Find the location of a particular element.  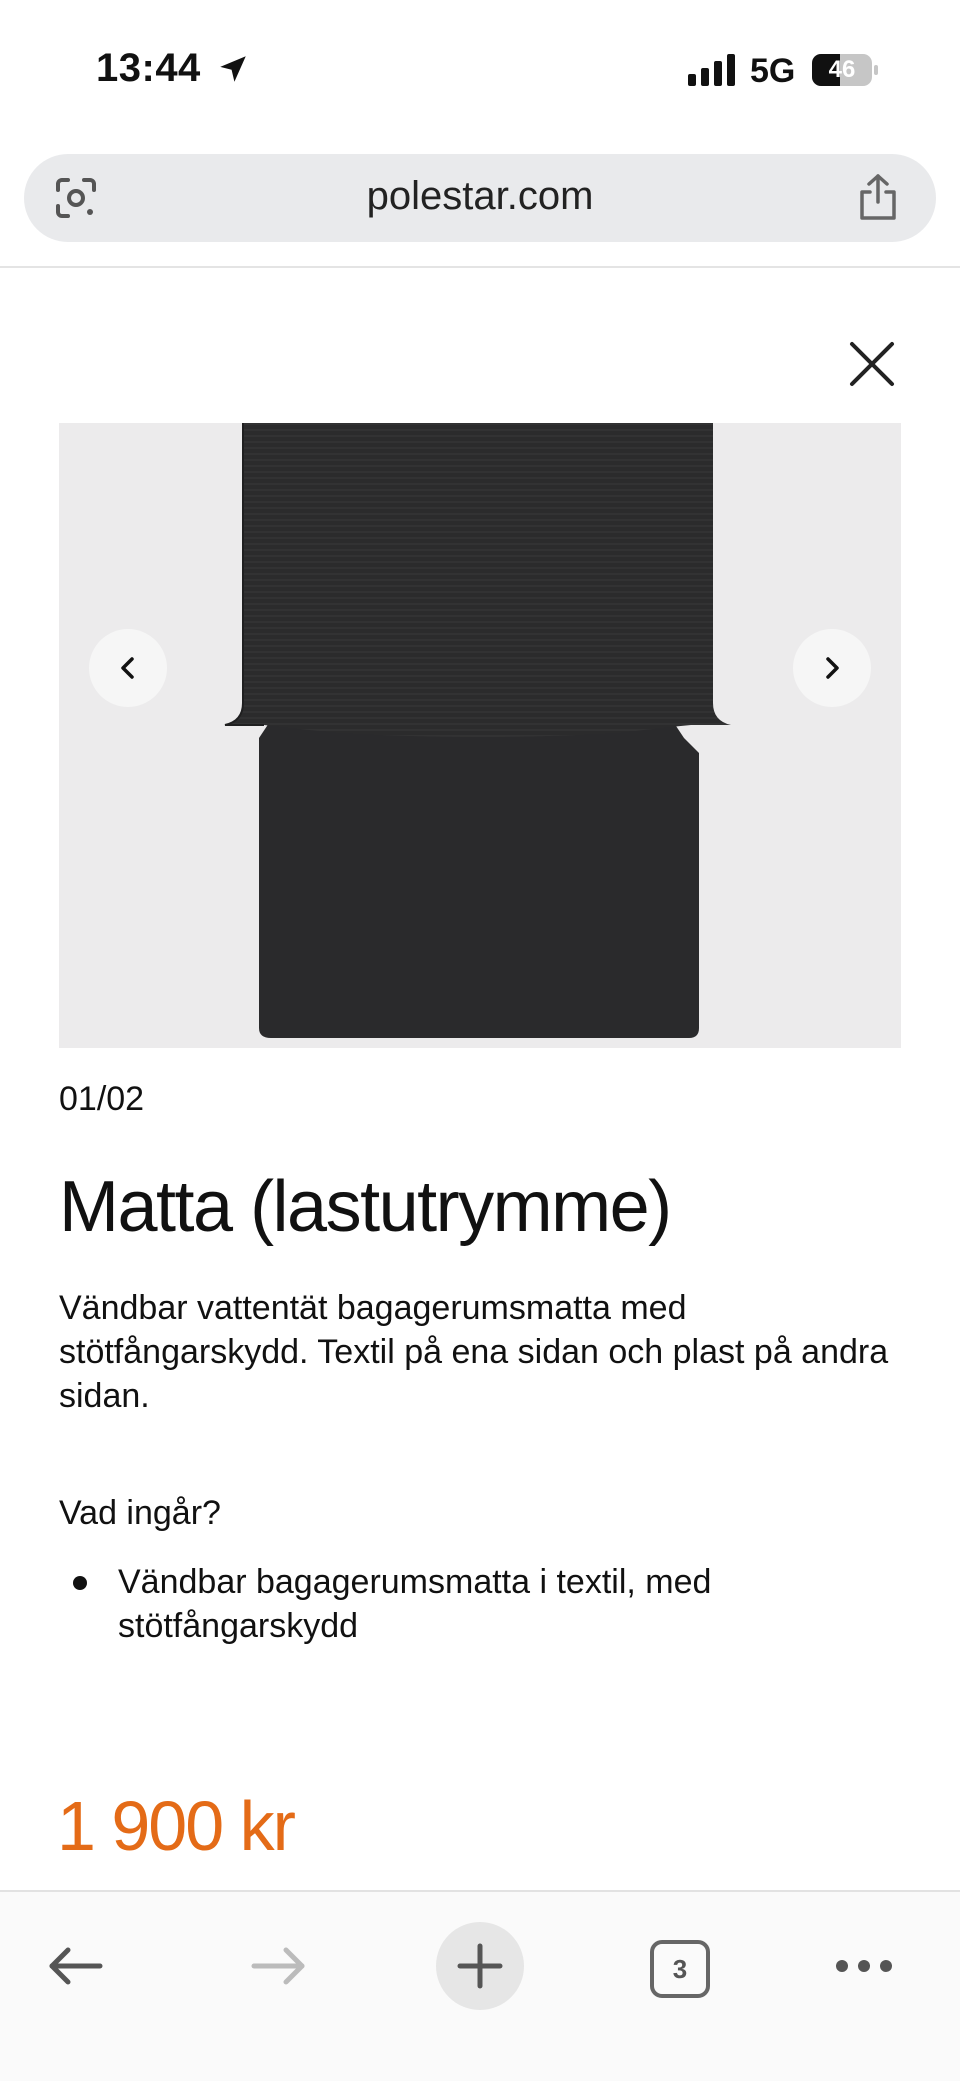

battery-level: 46 is located at coordinates (842, 69).